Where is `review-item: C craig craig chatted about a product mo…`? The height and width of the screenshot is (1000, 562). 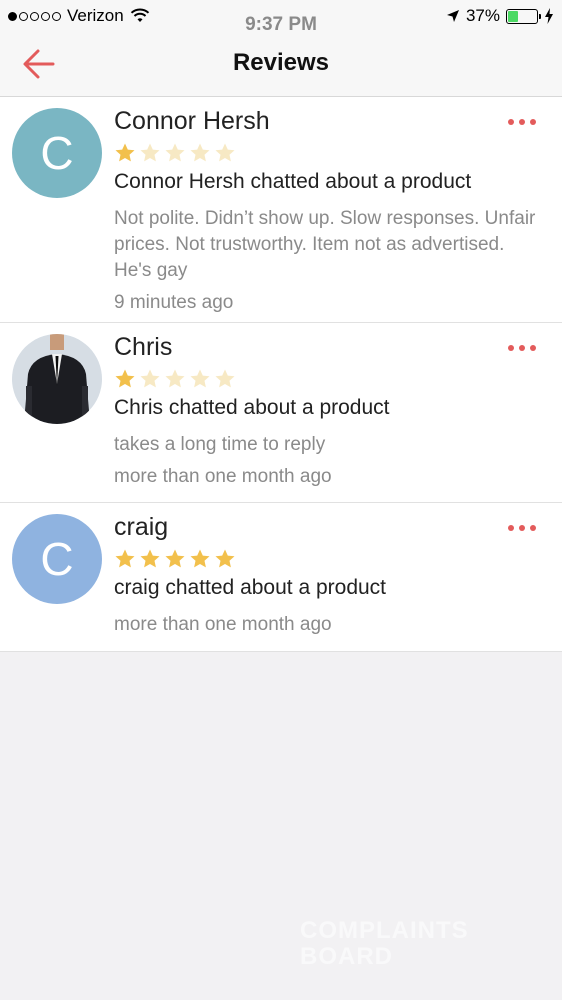 review-item: C craig craig chatted about a product mo… is located at coordinates (281, 577).